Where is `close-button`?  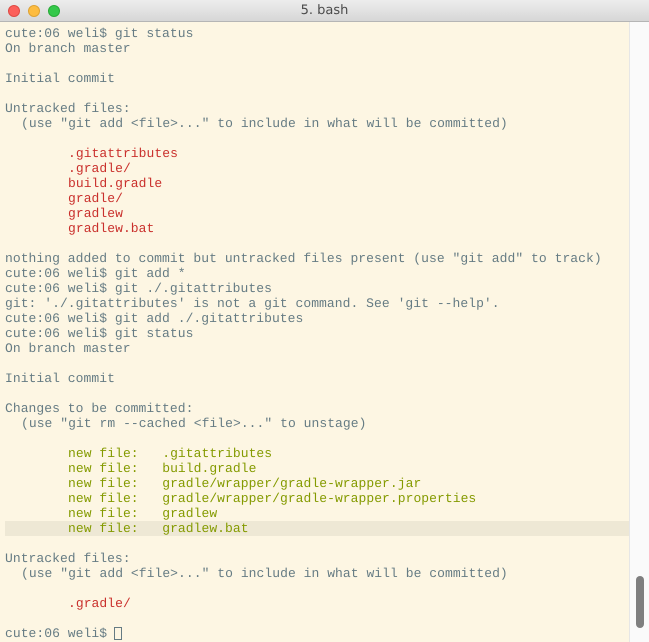 close-button is located at coordinates (14, 10).